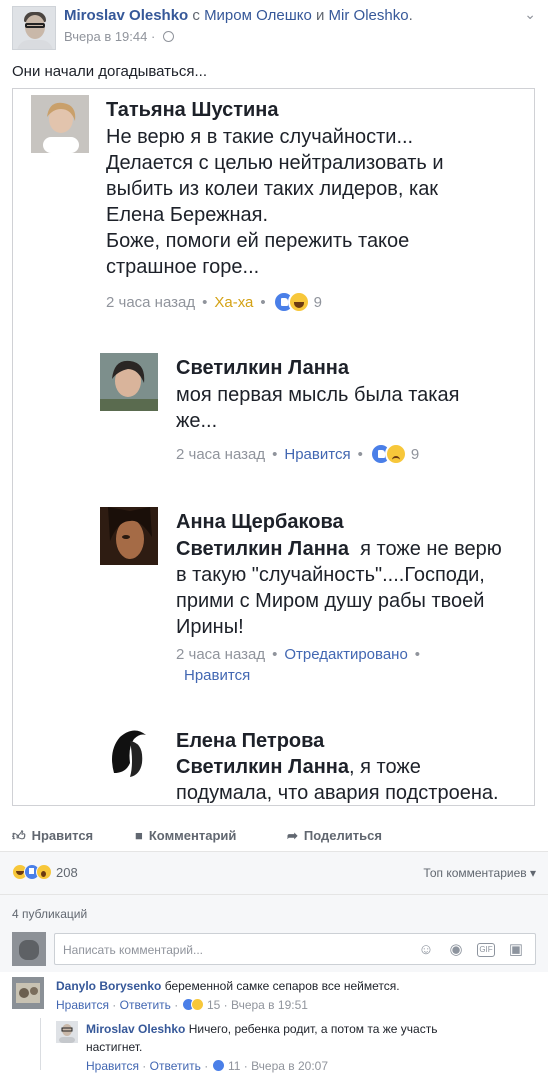 The image size is (548, 1080). I want to click on reactions-count: 208, so click(45, 873).